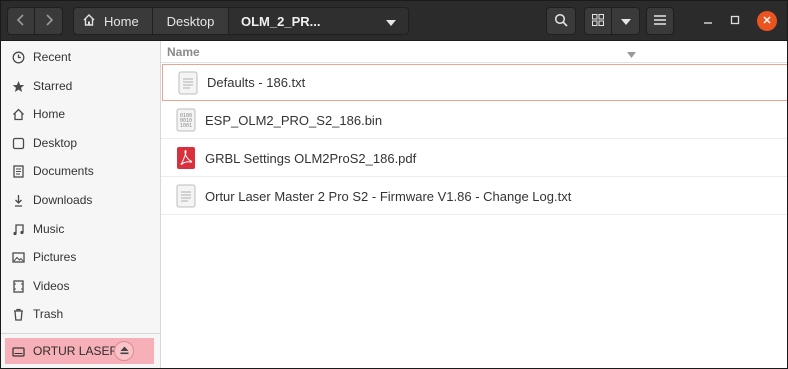 The width and height of the screenshot is (788, 369). Describe the element at coordinates (49, 114) in the screenshot. I see `sidebar-item-label: Home` at that location.